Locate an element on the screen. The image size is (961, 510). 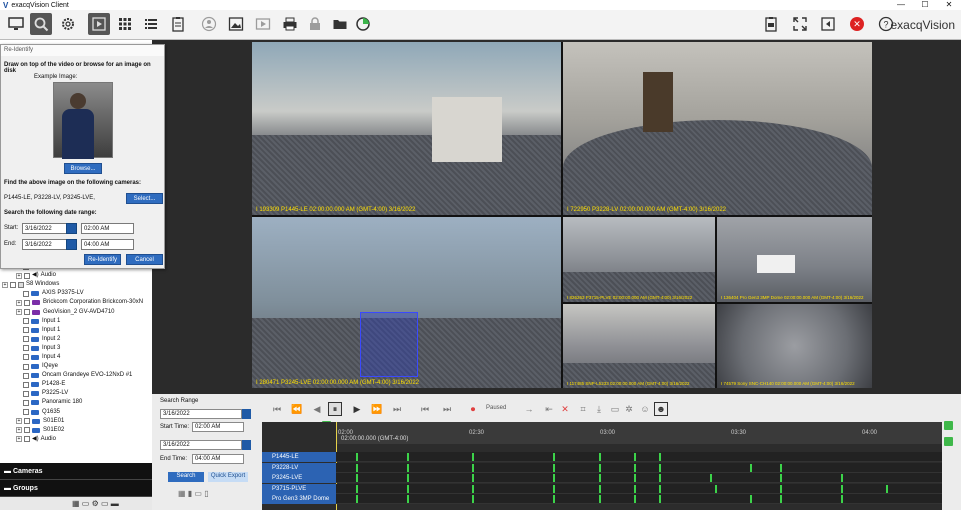
footer-icons: ▦ ▭ ⚙ ▭ ▬ is located at coordinates (95, 503).